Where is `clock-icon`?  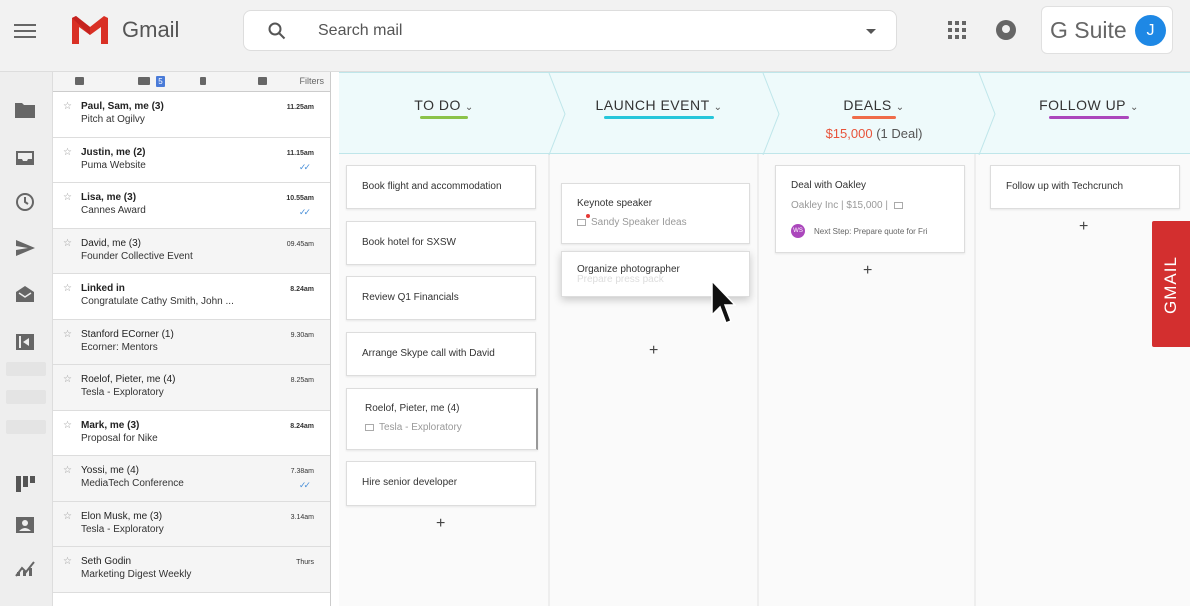
clock-icon is located at coordinates (25, 202).